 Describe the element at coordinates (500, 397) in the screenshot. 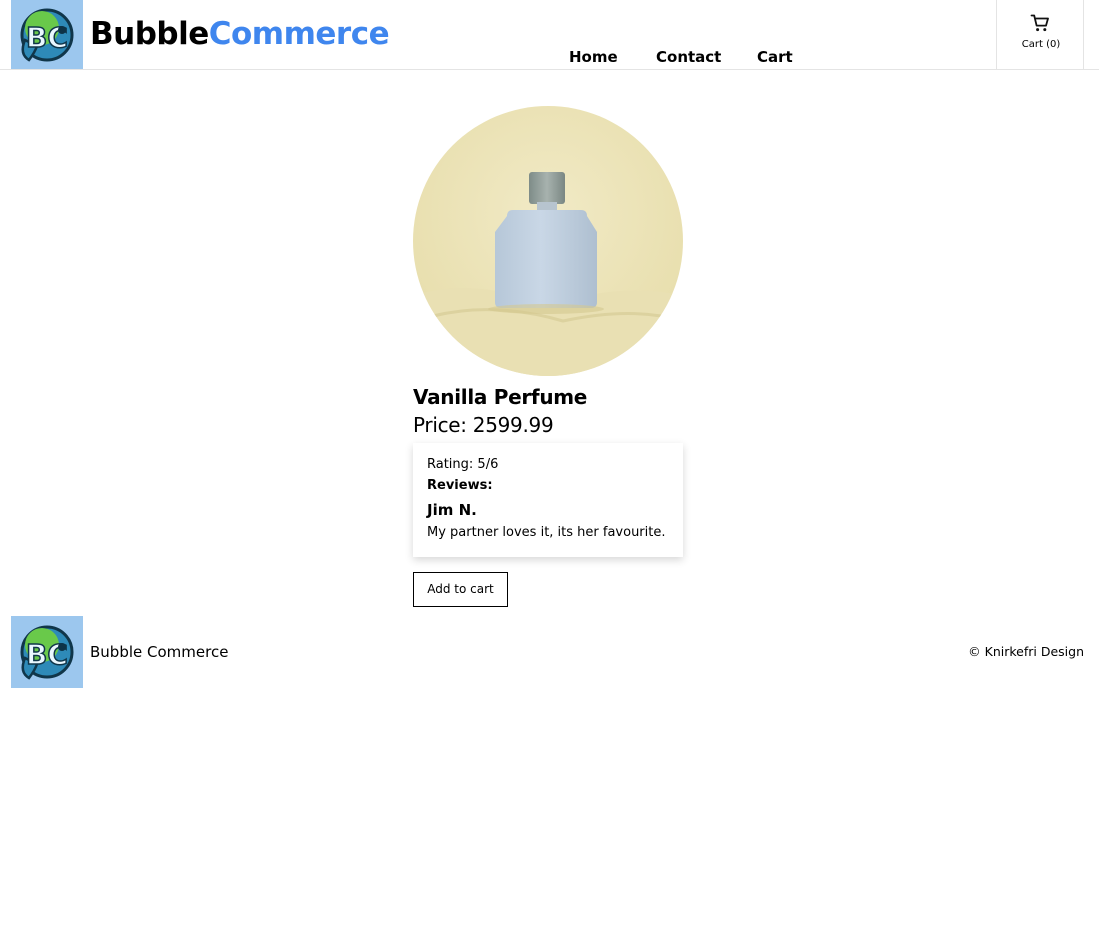

I see `product-title: Vanilla Perfume` at that location.